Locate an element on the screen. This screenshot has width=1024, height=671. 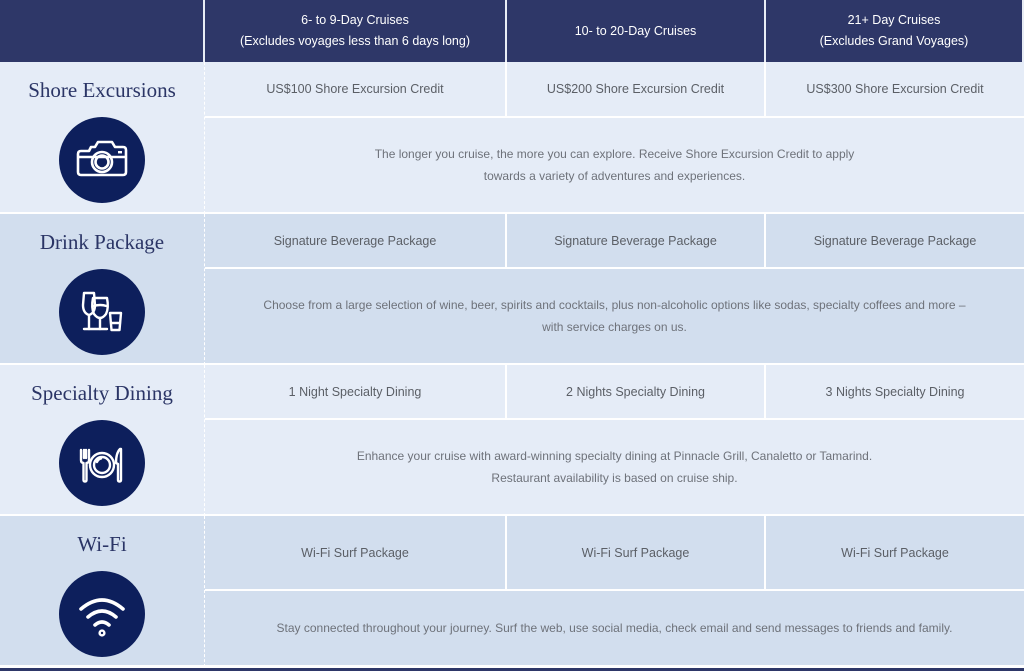
drink-package-6-9-day: Signature Beverage Package is located at coordinates (356, 241).